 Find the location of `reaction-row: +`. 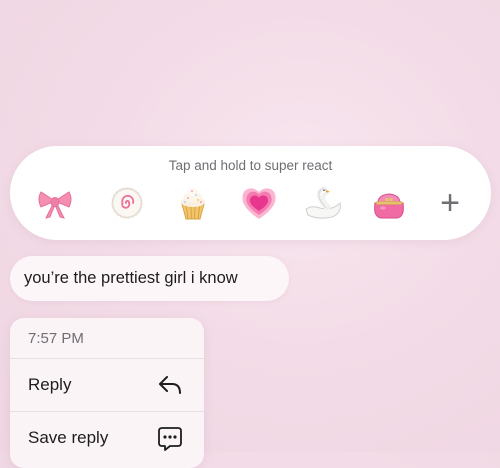

reaction-row: + is located at coordinates (250, 203).